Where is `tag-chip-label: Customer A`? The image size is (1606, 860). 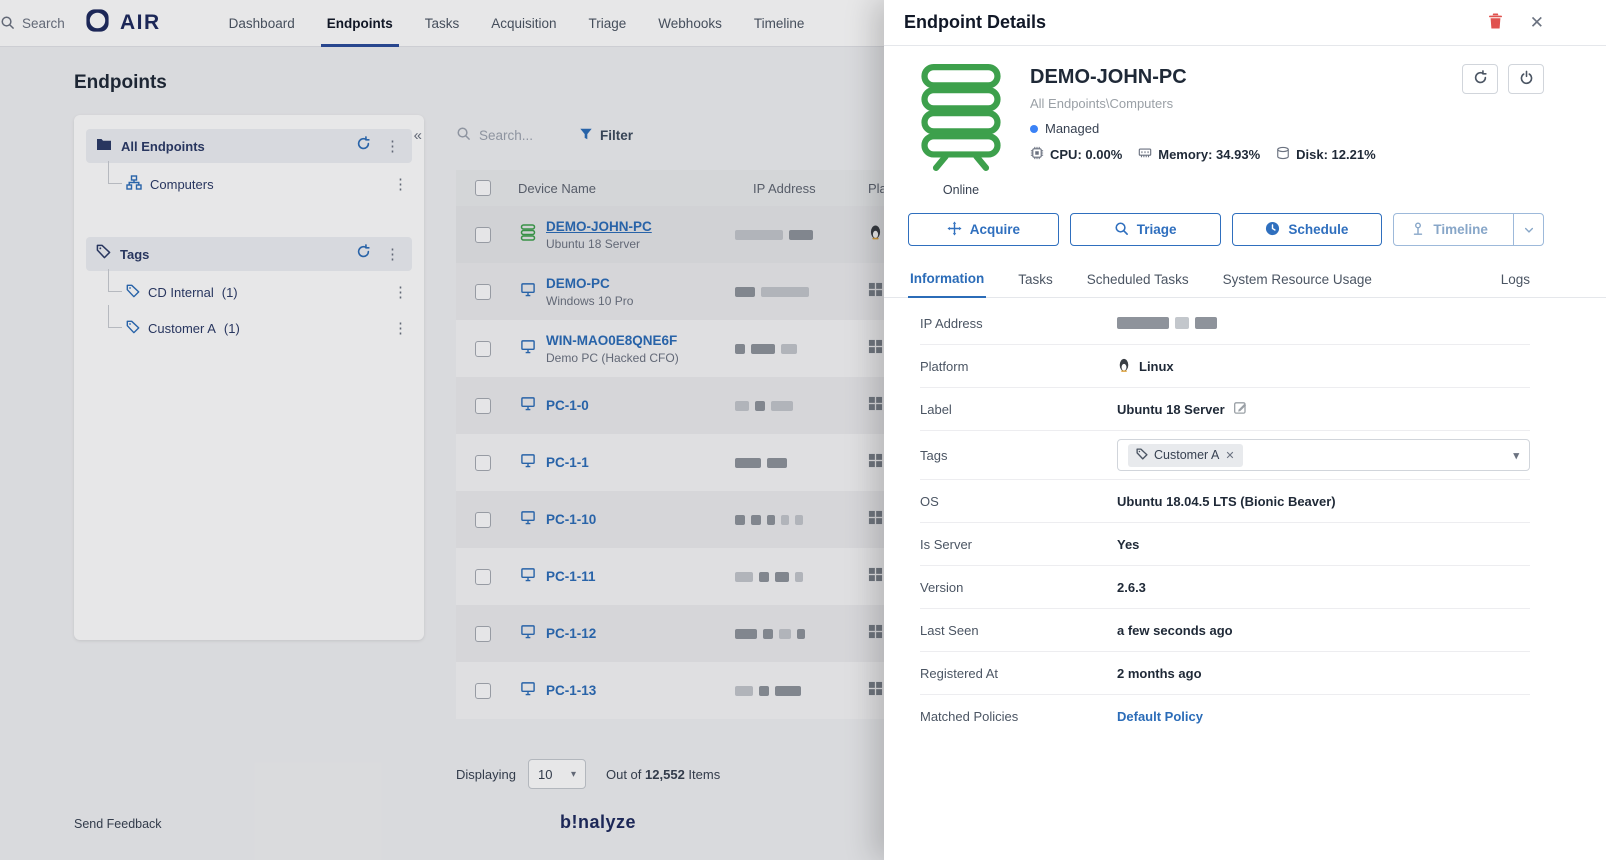 tag-chip-label: Customer A is located at coordinates (1187, 455).